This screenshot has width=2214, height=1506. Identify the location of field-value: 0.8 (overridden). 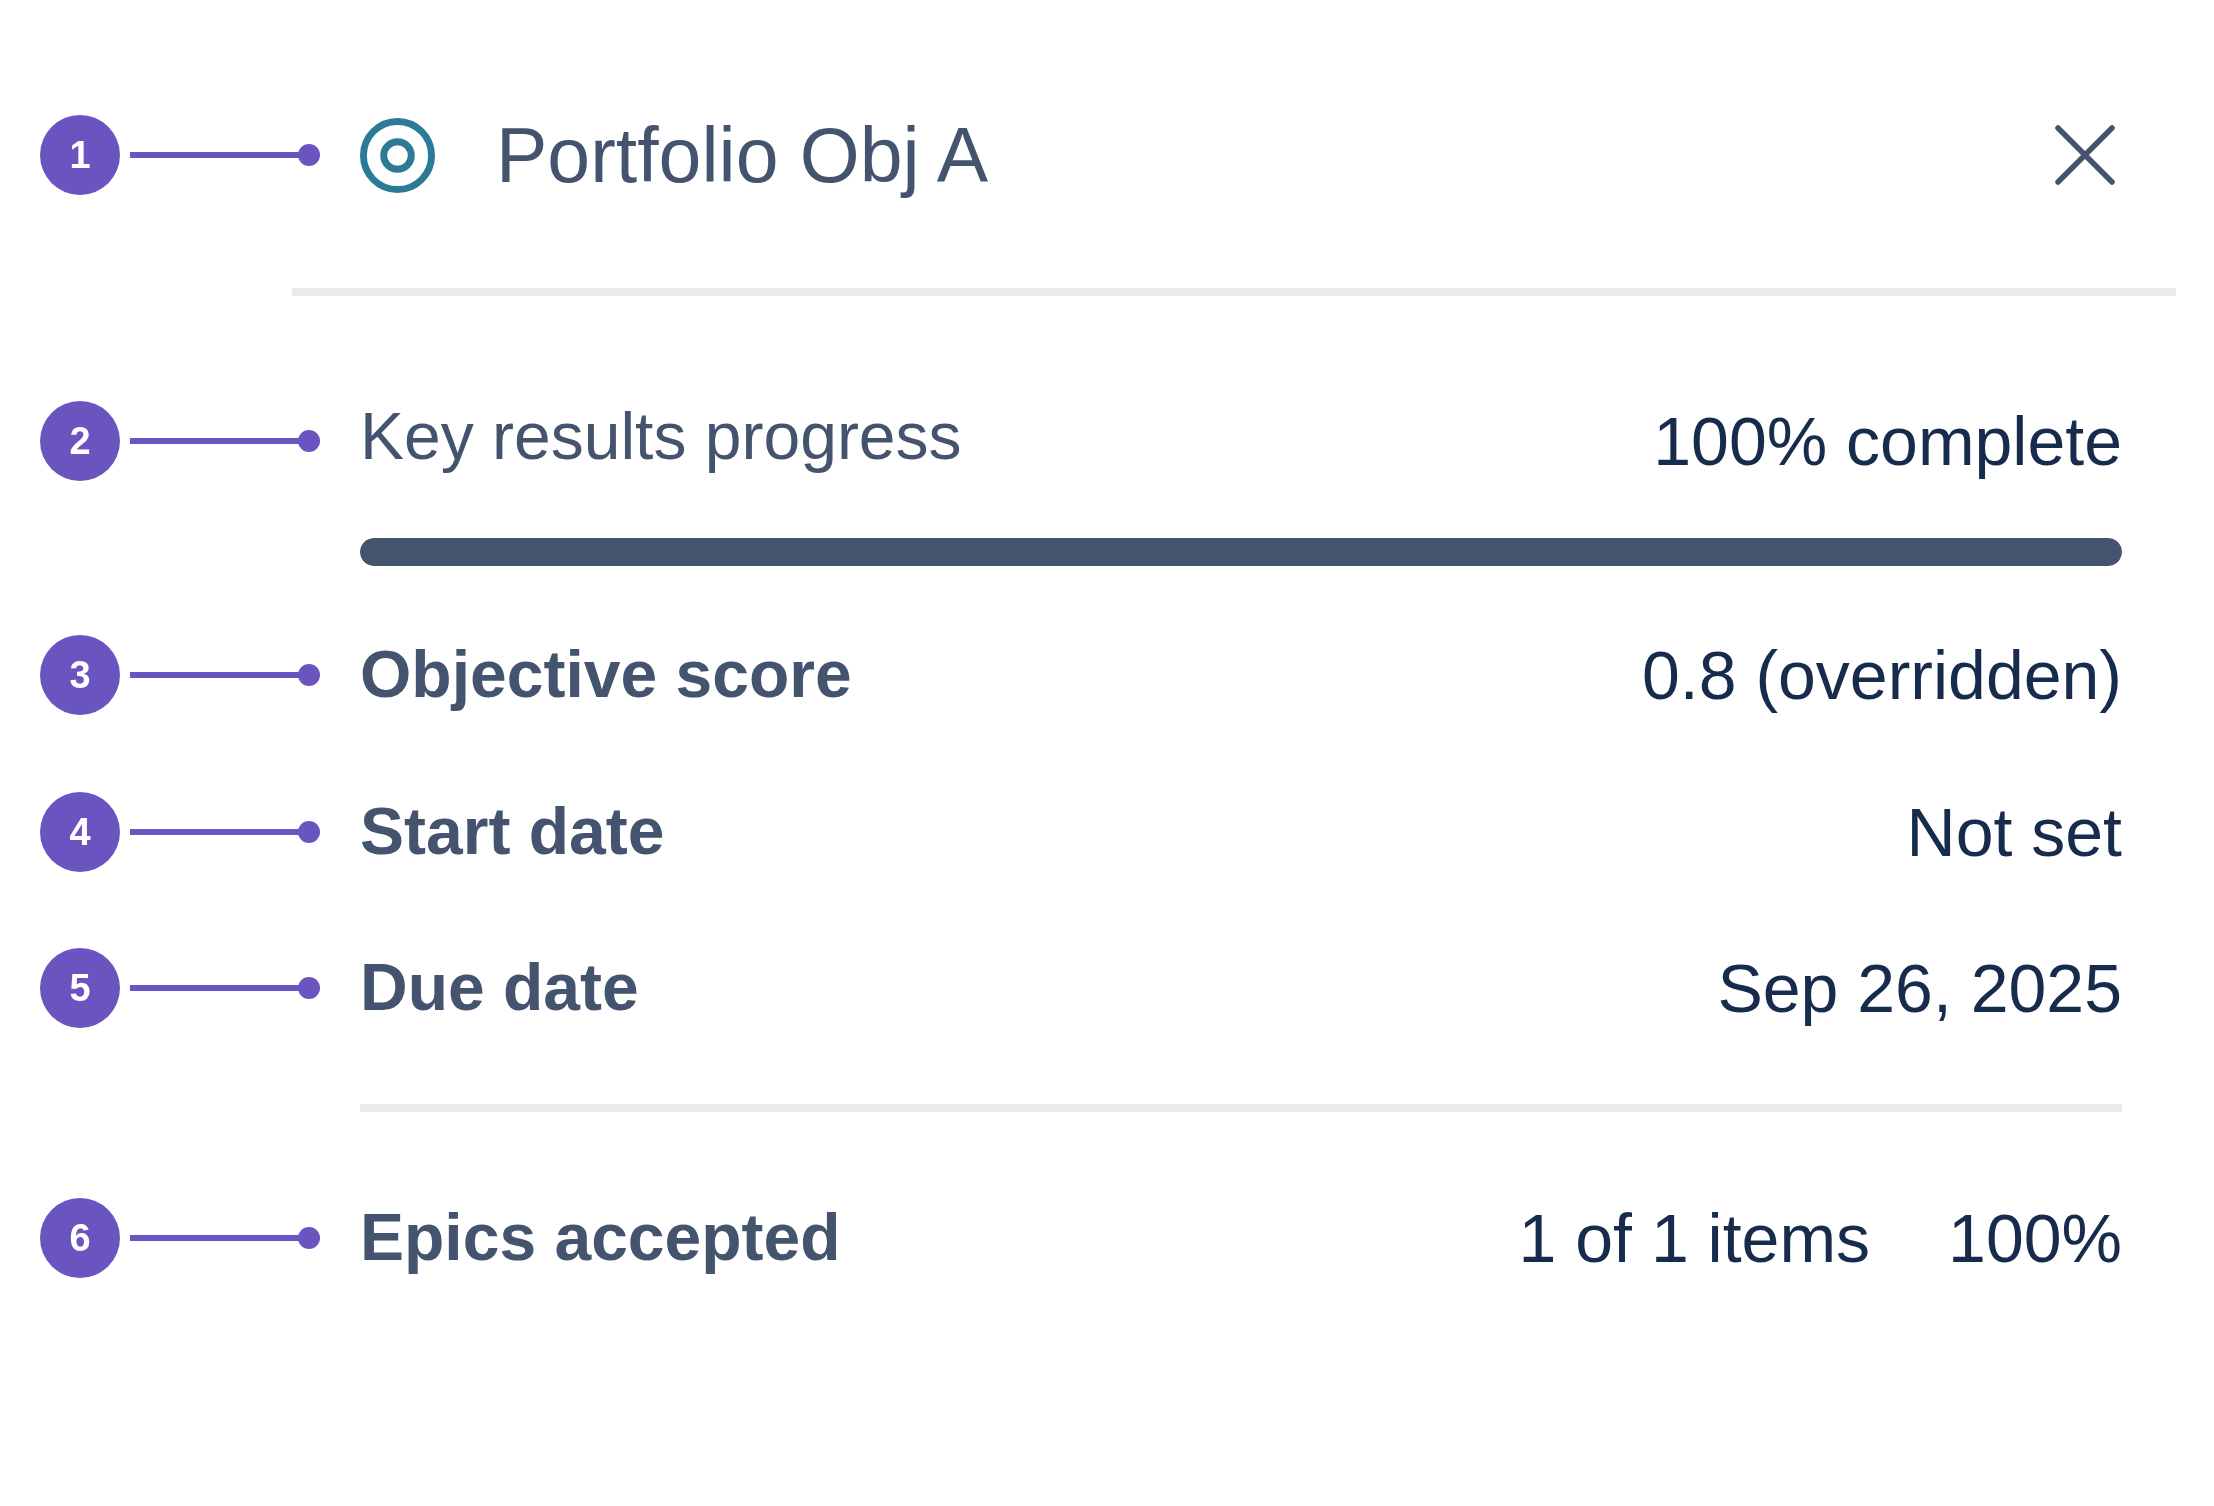
(1881, 675).